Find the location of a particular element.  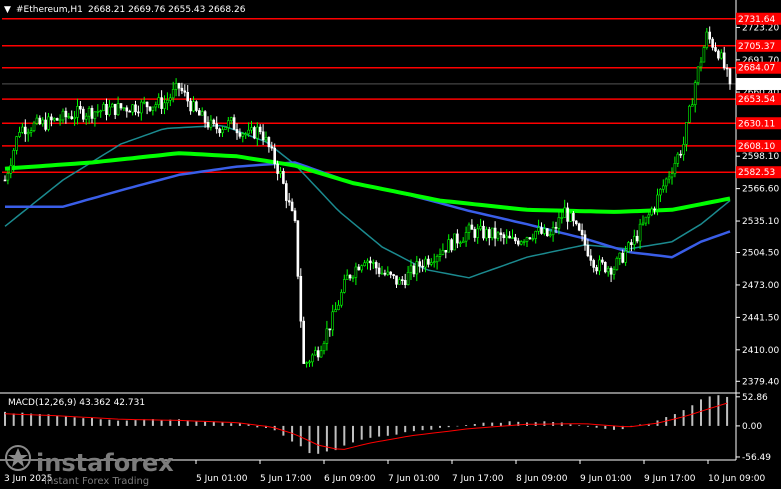

y-tick-label: 2379.40 is located at coordinates (760, 382).